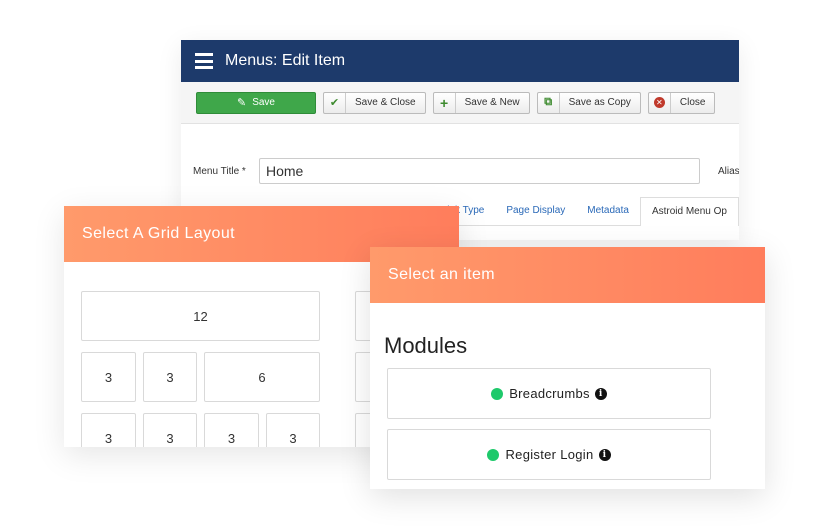 This screenshot has width=813, height=526. Describe the element at coordinates (608, 215) in the screenshot. I see `tab-metadata: Metadata` at that location.